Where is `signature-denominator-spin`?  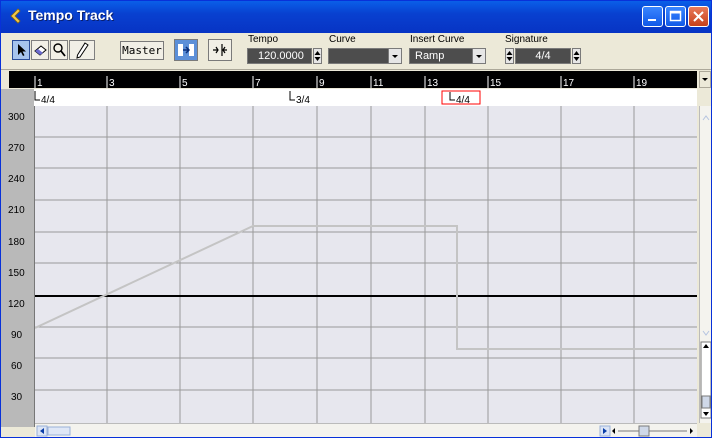
signature-denominator-spin is located at coordinates (576, 56).